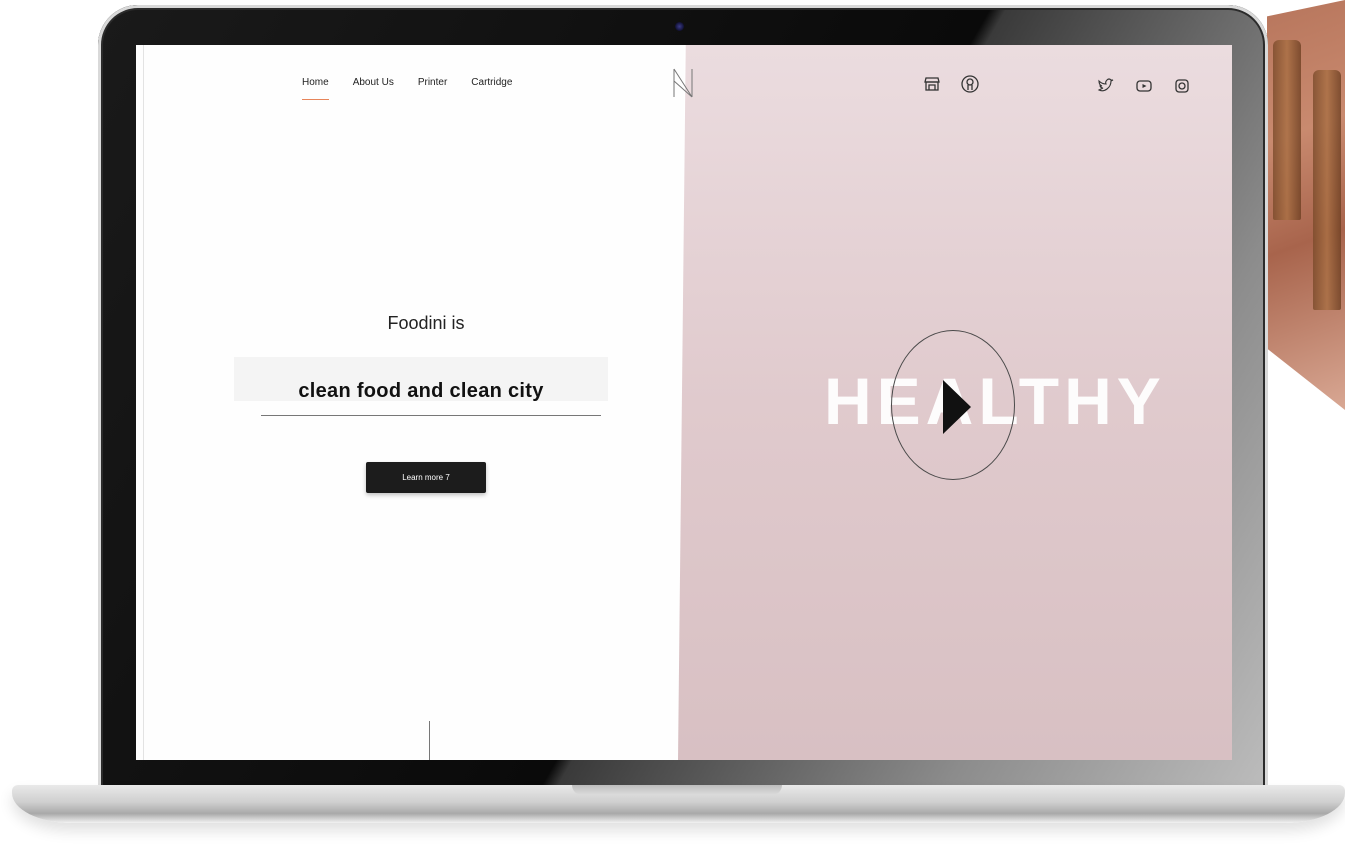  Describe the element at coordinates (951, 84) in the screenshot. I see `shop-icons` at that location.